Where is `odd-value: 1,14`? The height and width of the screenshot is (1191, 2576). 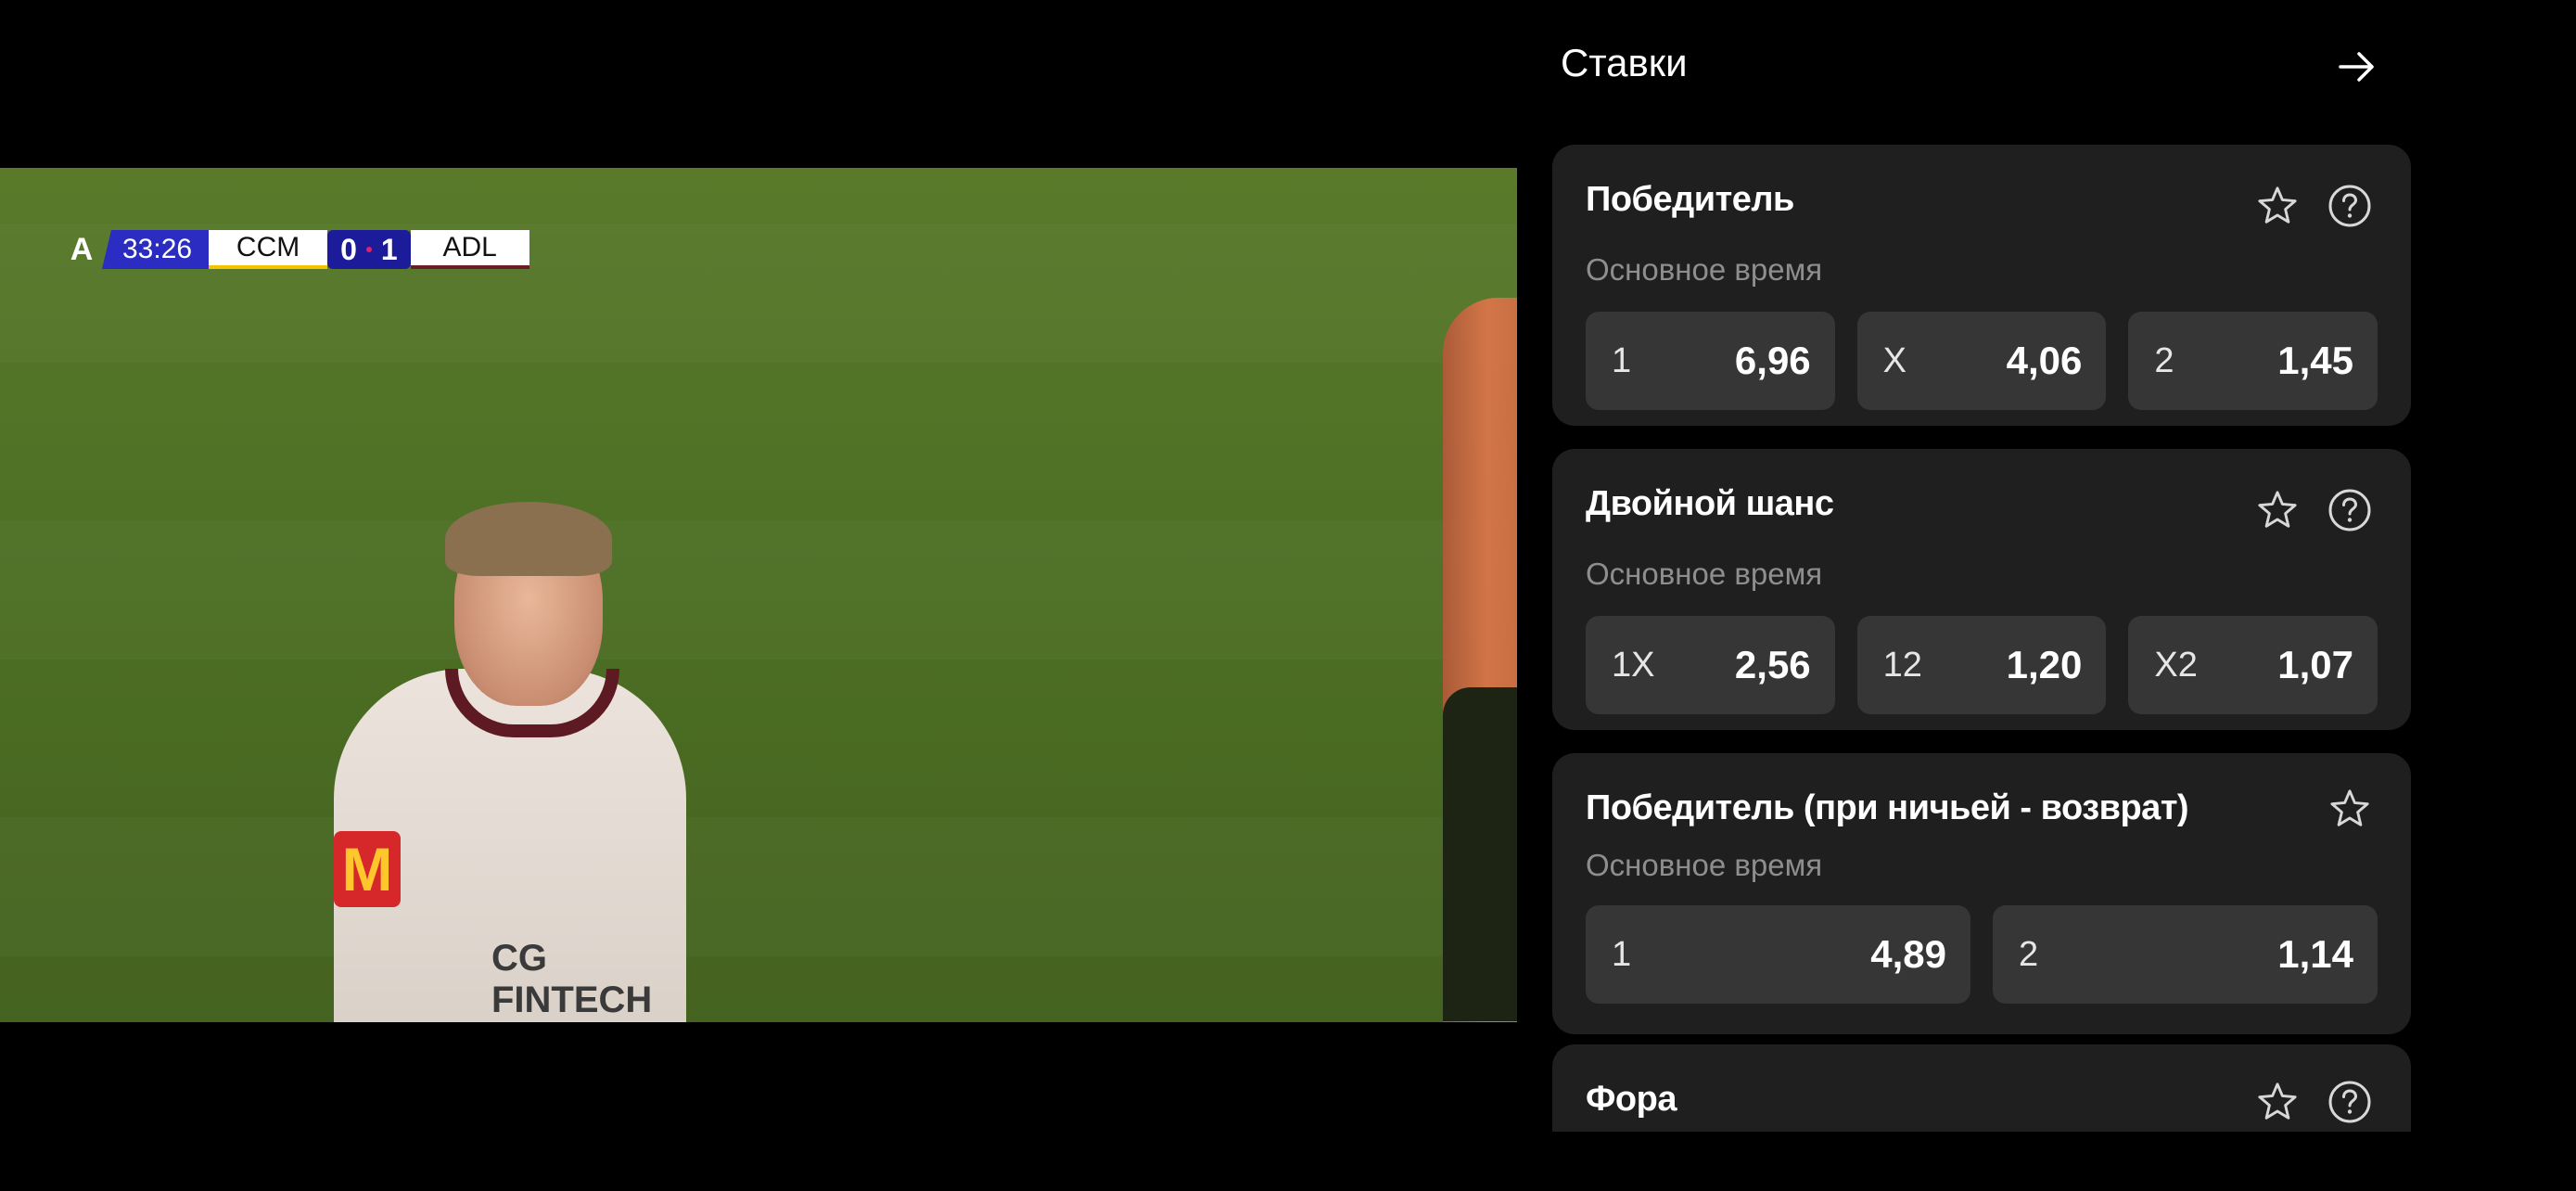
odd-value: 1,14 is located at coordinates (2315, 954).